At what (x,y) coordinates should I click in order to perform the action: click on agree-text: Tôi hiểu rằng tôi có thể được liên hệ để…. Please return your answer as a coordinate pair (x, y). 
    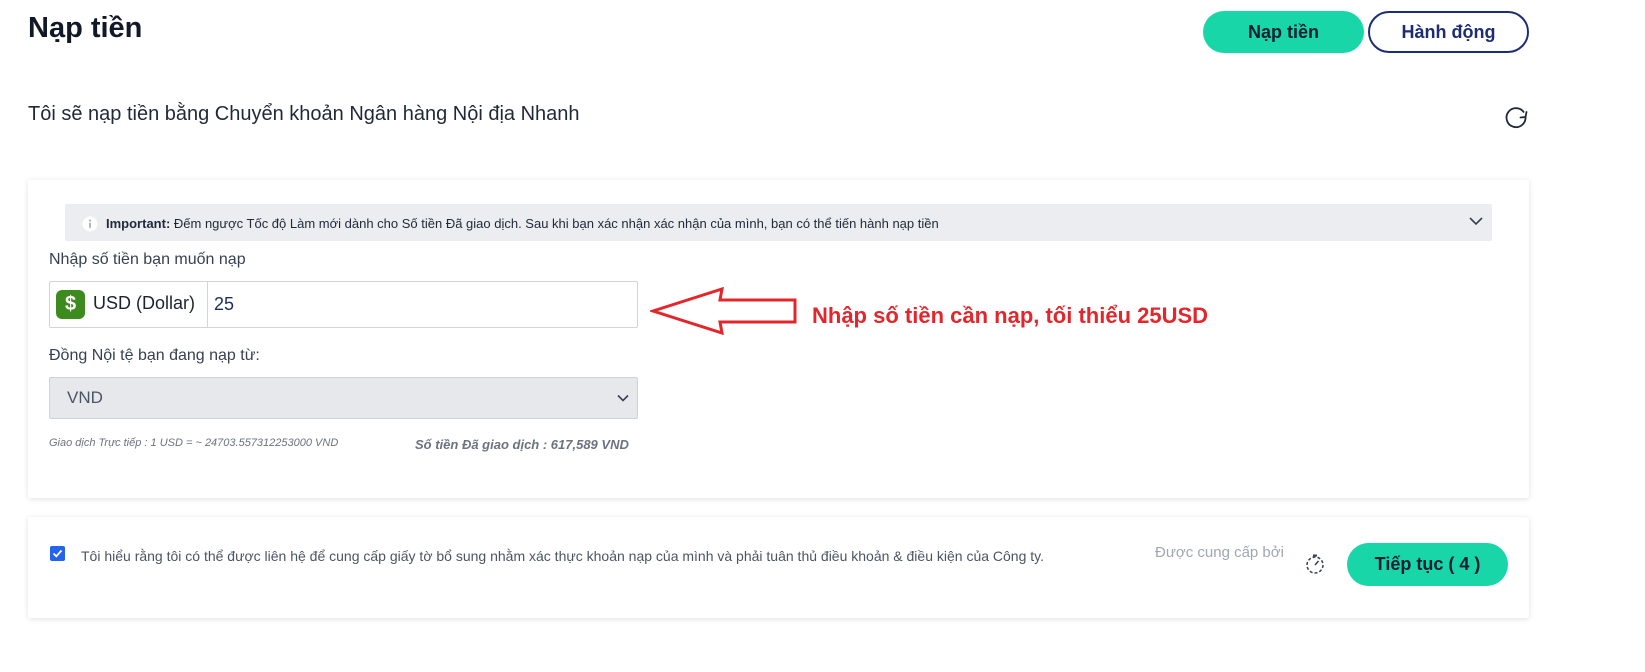
    Looking at the image, I should click on (563, 556).